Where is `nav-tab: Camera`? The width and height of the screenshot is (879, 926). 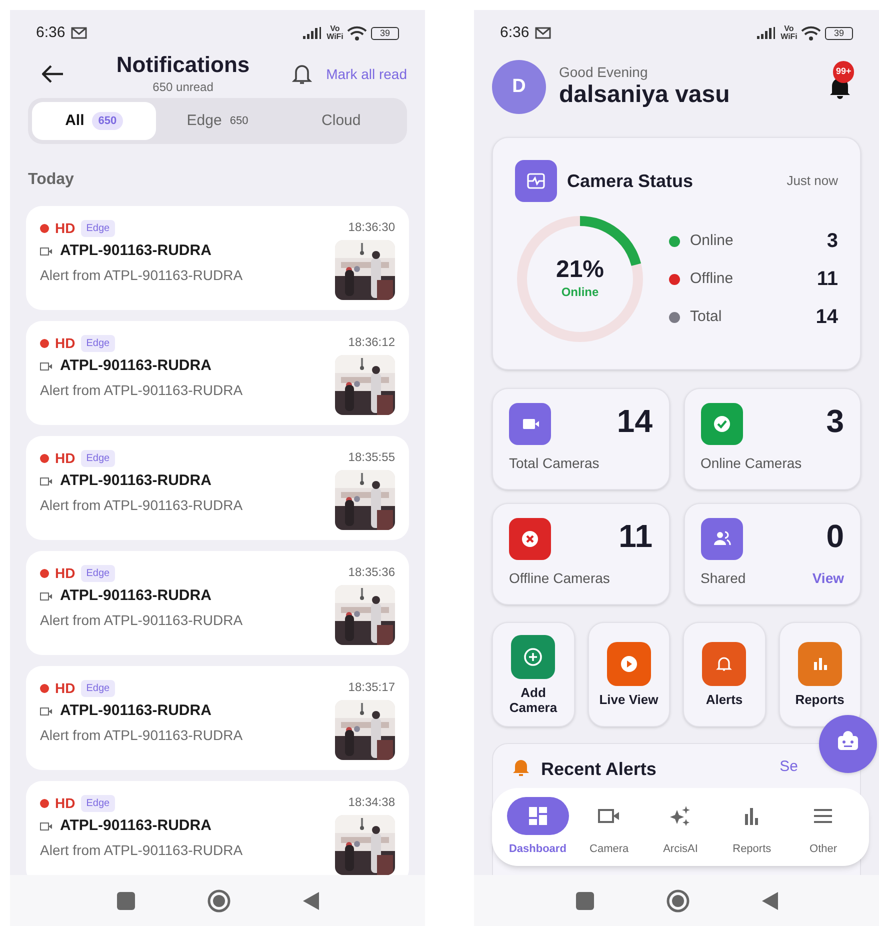 nav-tab: Camera is located at coordinates (609, 827).